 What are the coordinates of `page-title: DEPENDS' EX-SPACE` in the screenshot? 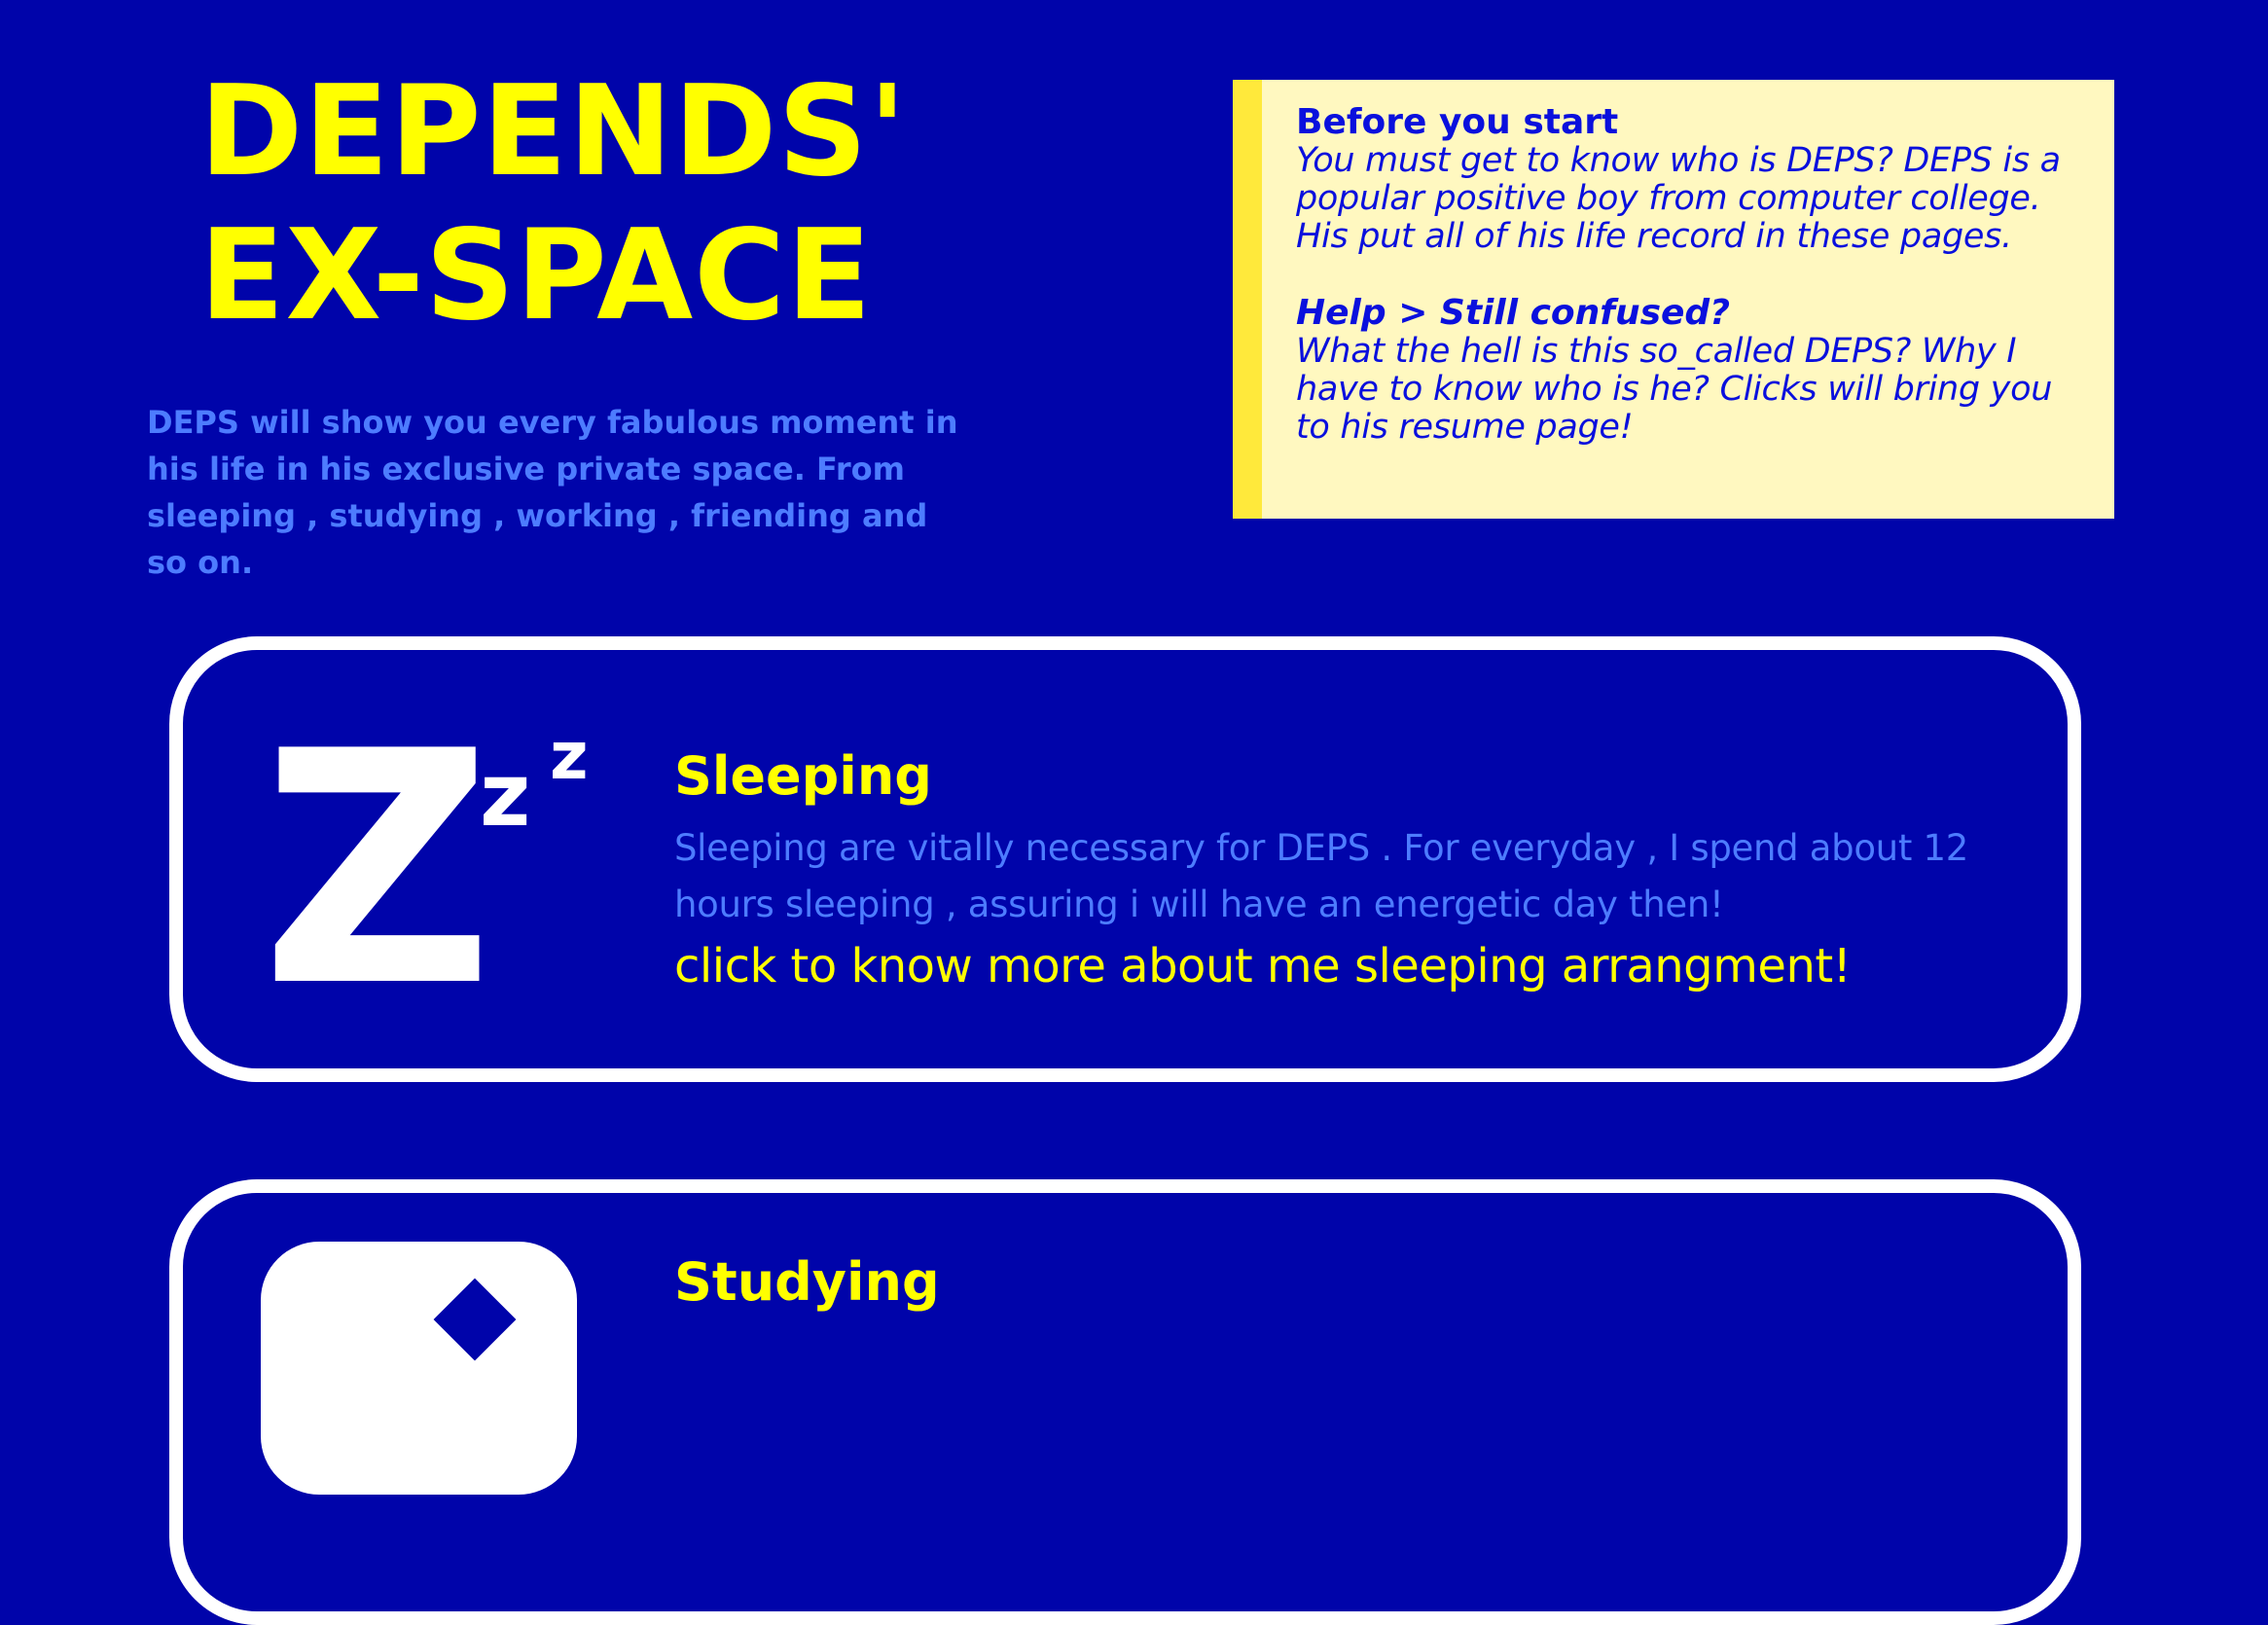 It's located at (553, 204).